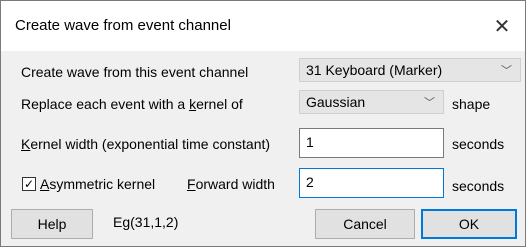  I want to click on channel-select: 31 Keyboard (Marker) ﹀, so click(410, 70).